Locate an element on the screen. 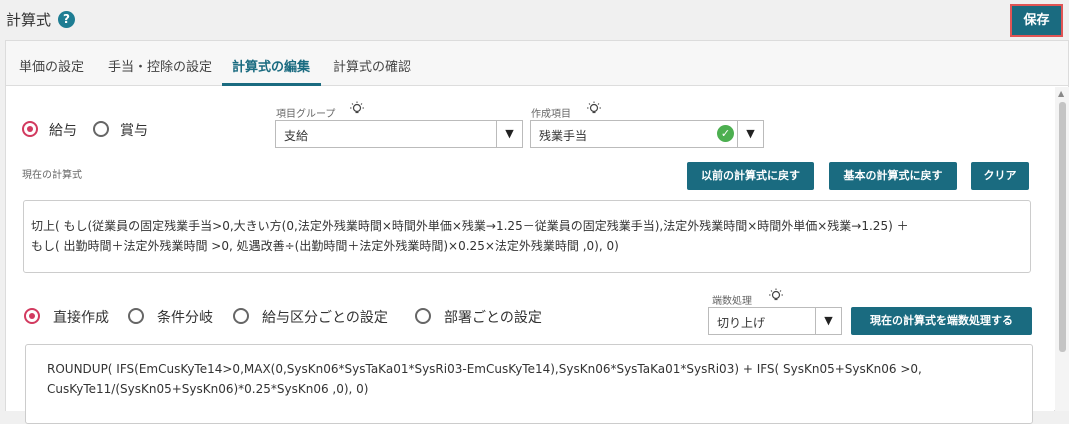 This screenshot has width=1069, height=424. revert-basic-button: 基本の計算式に戻す is located at coordinates (893, 176).